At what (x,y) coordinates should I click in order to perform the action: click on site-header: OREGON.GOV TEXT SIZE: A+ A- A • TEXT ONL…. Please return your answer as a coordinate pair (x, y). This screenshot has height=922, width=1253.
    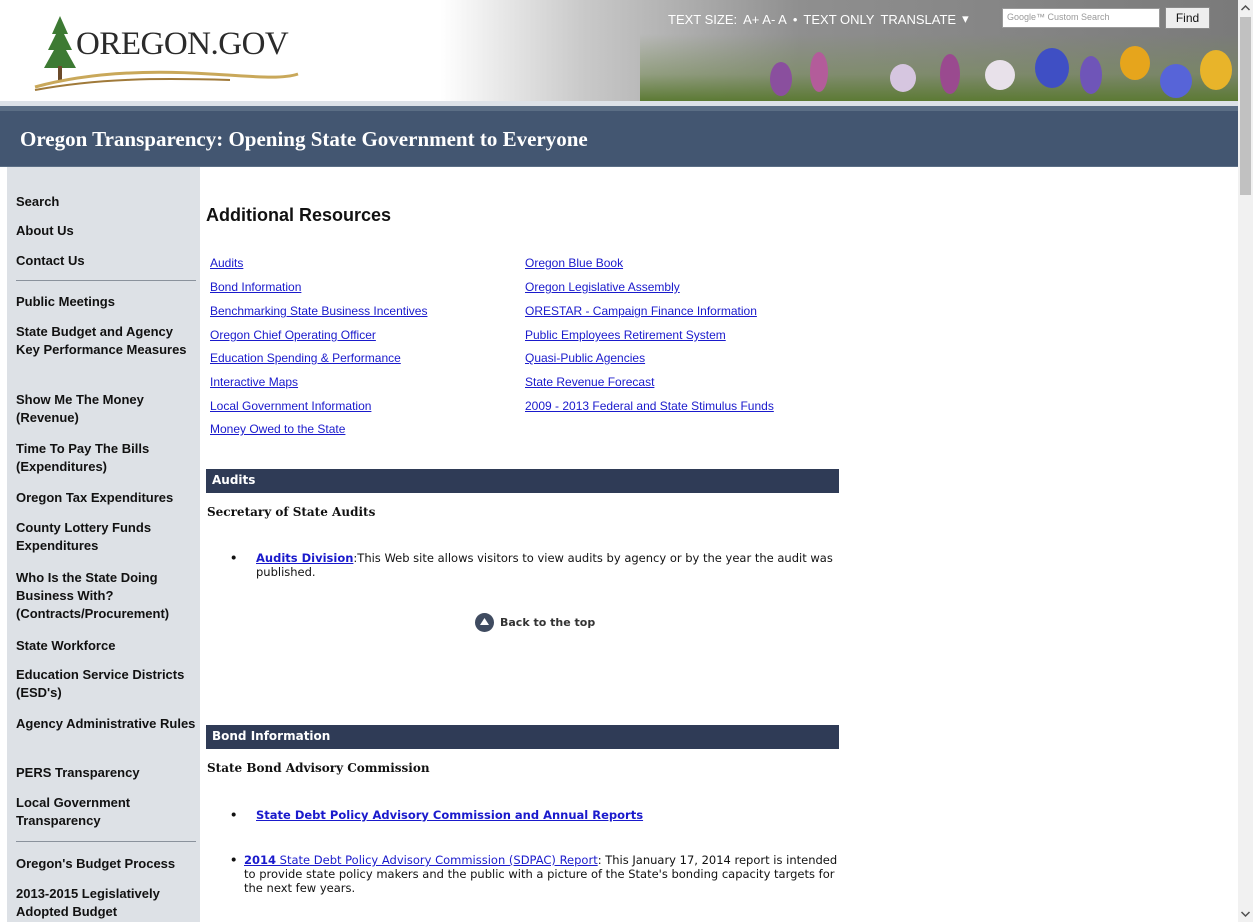
    Looking at the image, I should click on (619, 50).